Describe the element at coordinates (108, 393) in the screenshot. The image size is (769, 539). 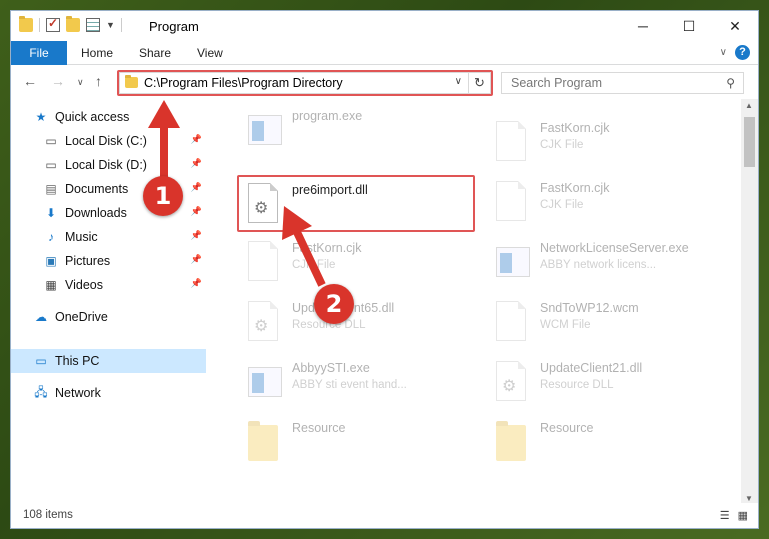
I see `sidebar-item-network: 🖧 Network` at that location.